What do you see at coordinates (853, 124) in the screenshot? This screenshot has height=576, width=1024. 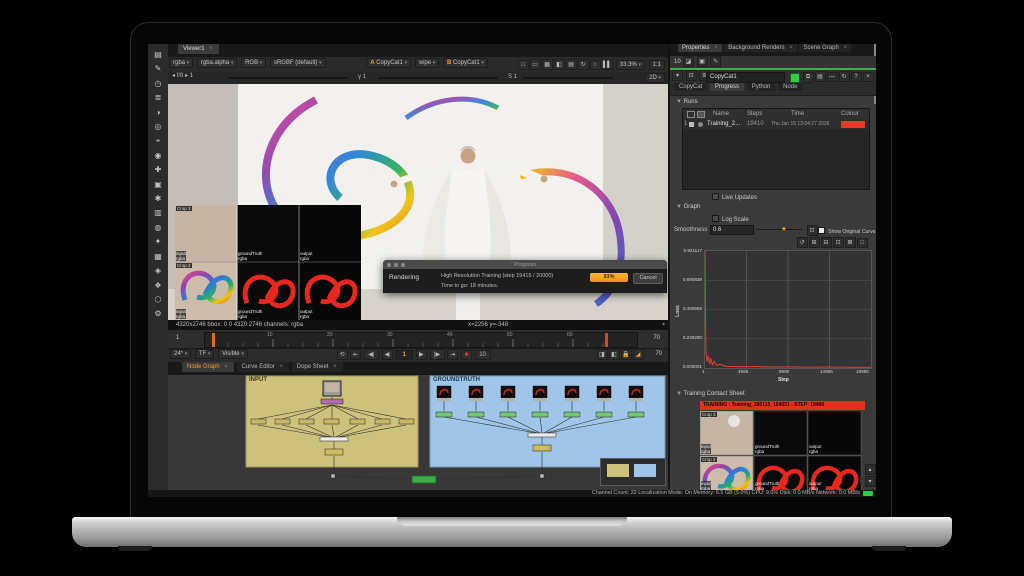 I see `run-colour-swatch` at bounding box center [853, 124].